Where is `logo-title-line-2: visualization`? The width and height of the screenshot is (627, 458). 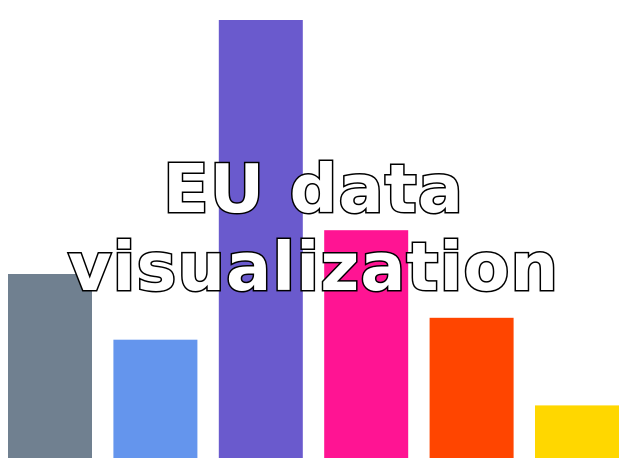
logo-title-line-2: visualization is located at coordinates (313, 267).